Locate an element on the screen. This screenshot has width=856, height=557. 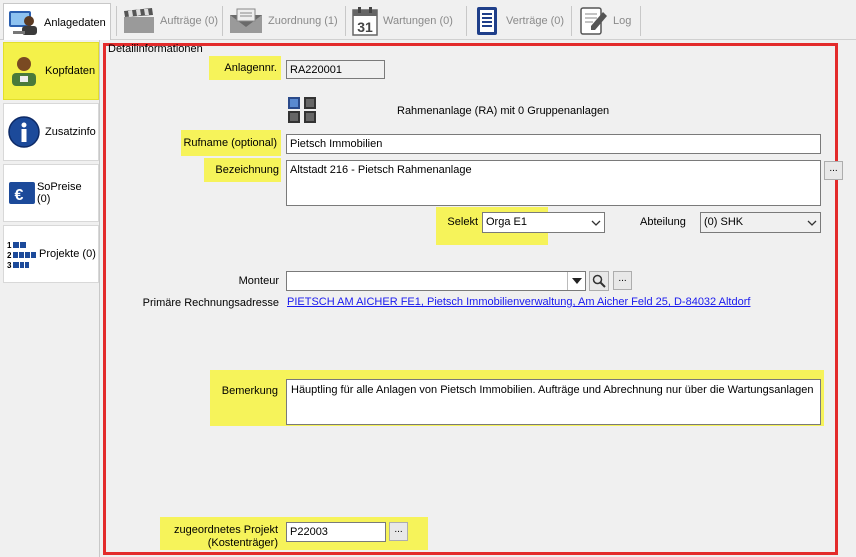
tab-zuordnung: Zuordnung (1) is located at coordinates (283, 21).